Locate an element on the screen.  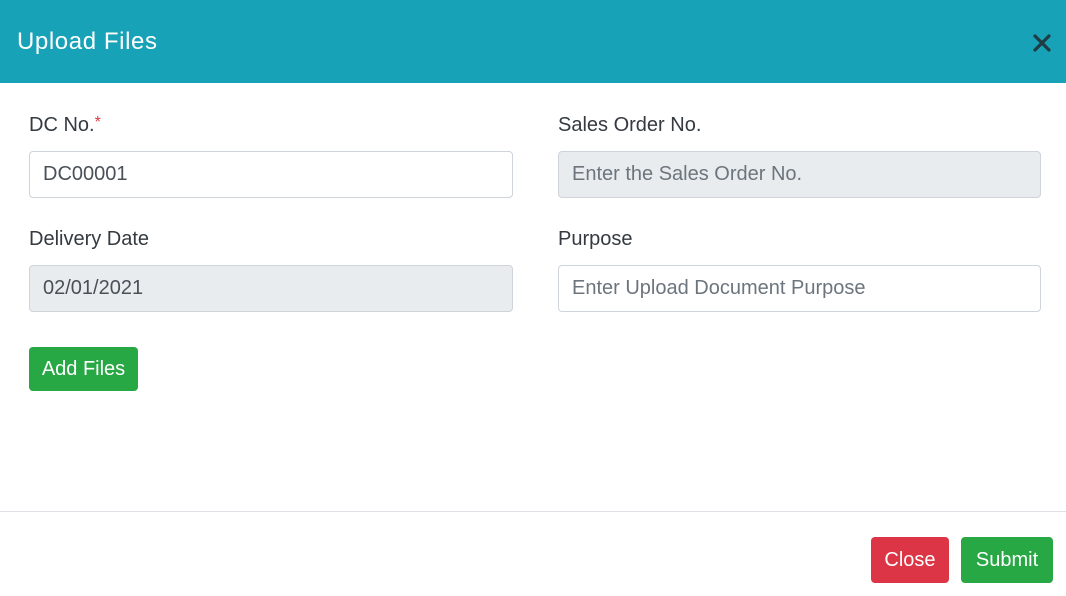
purpose-input is located at coordinates (799, 288).